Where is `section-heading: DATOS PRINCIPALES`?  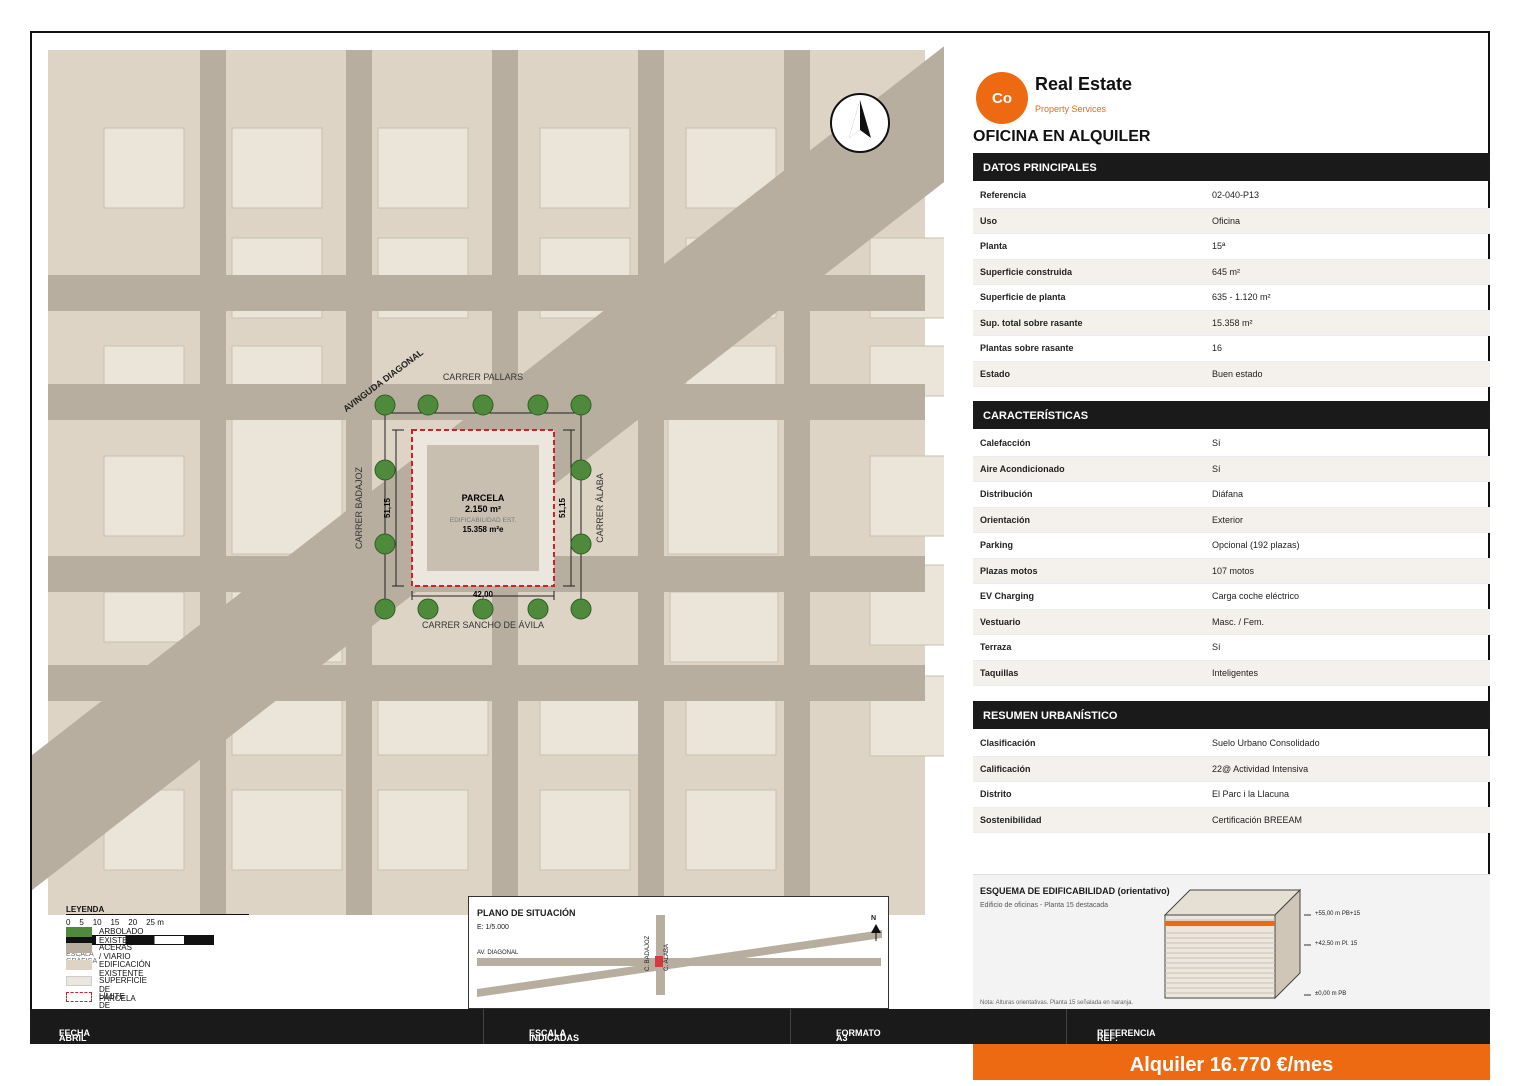
section-heading: DATOS PRINCIPALES is located at coordinates (1231, 167).